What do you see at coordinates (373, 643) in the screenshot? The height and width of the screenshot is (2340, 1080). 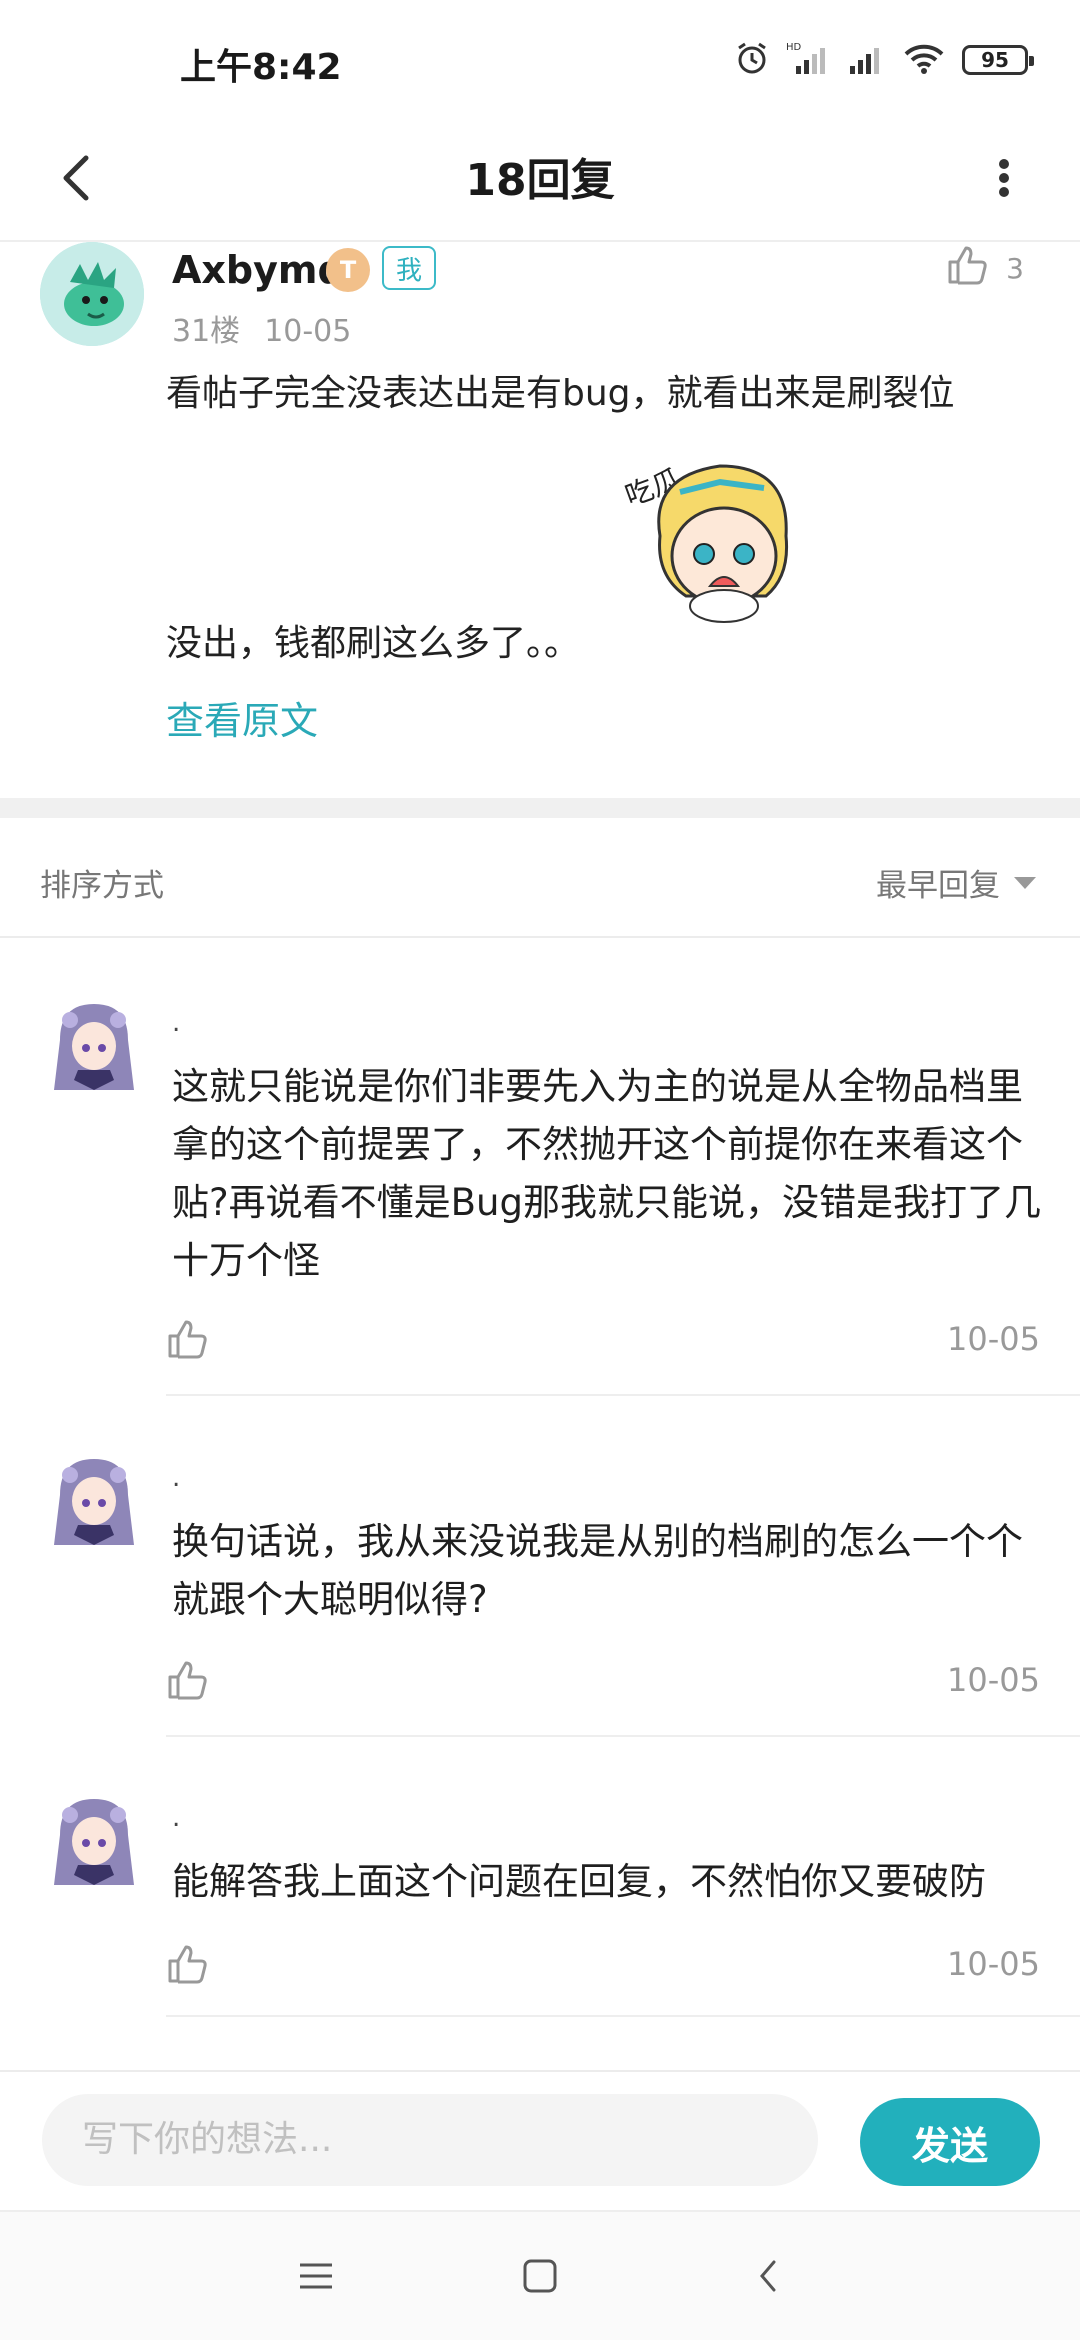 I see `post-text-line2: 没出，钱都刷这么多了。。` at bounding box center [373, 643].